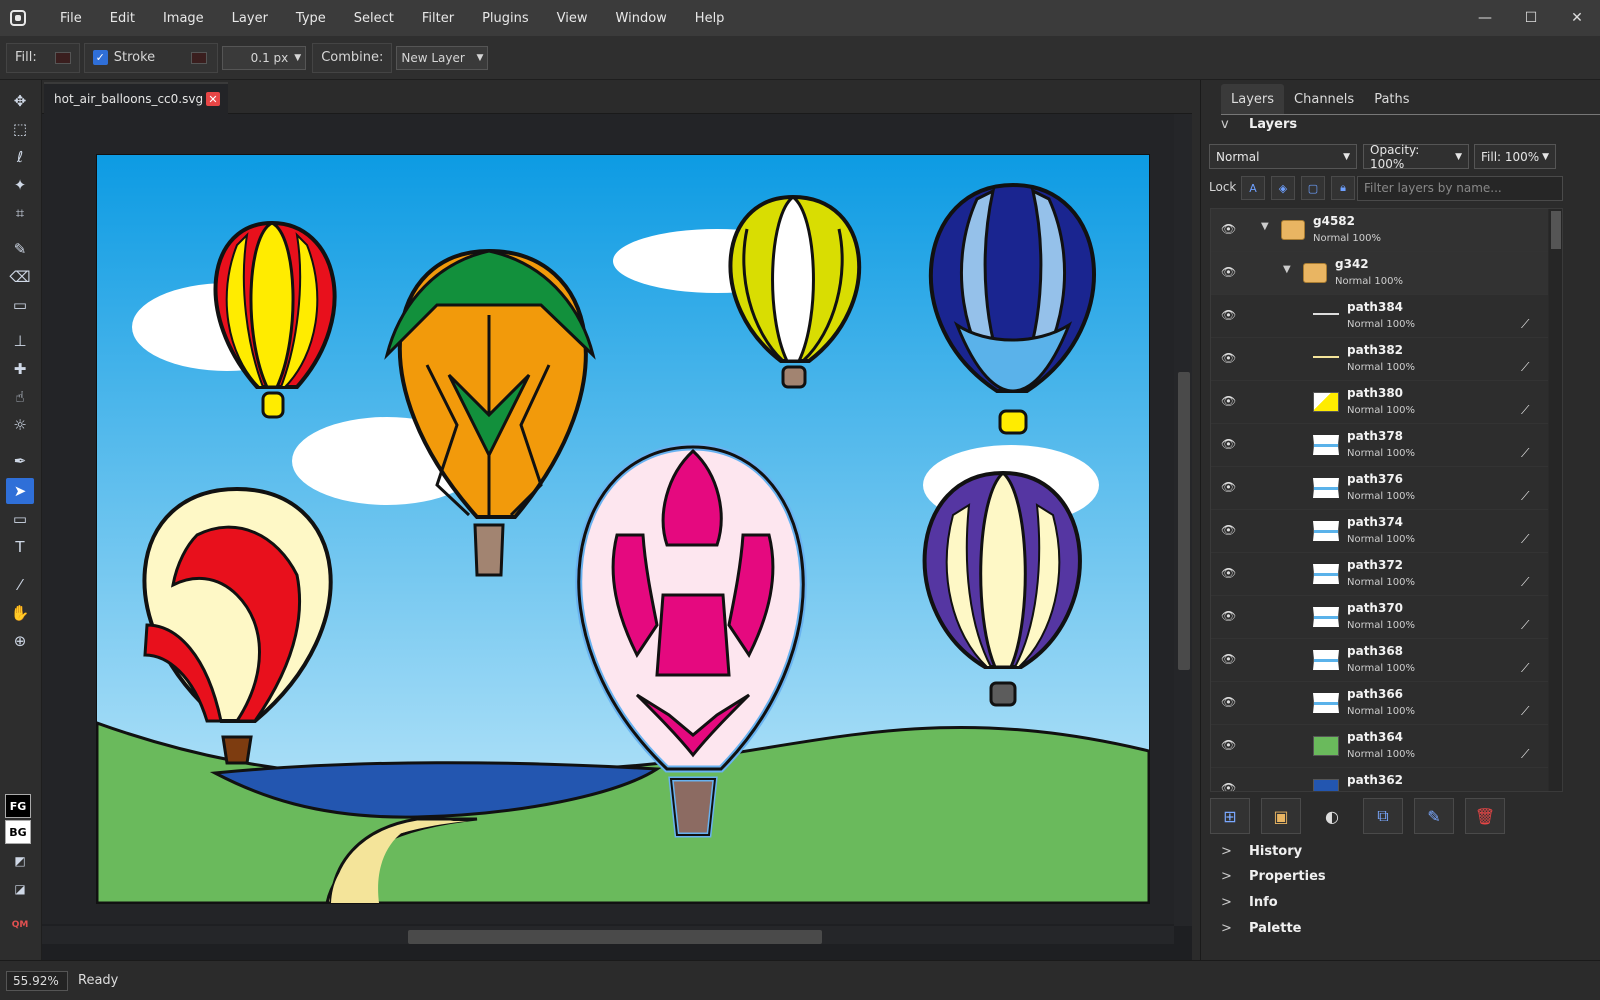 The height and width of the screenshot is (1000, 1600). Describe the element at coordinates (1379, 617) in the screenshot. I see `layer-row: 👁︎ ⟋ path370 Normal 100%` at that location.